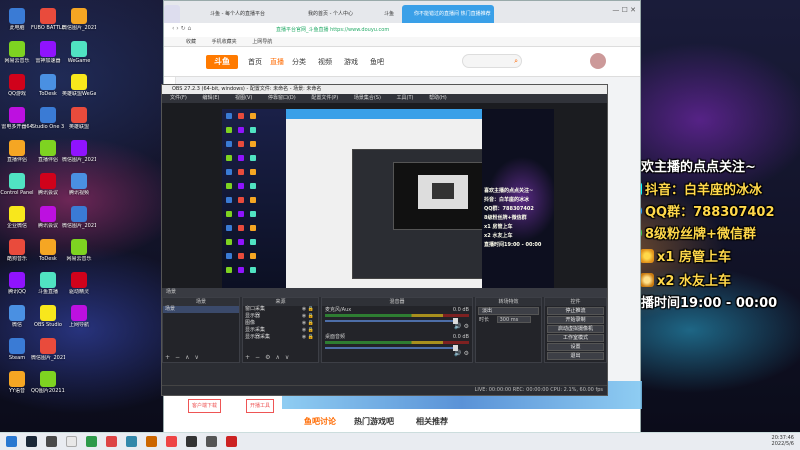 This screenshot has height=450, width=800. Describe the element at coordinates (31, 441) in the screenshot. I see `steam-taskbar-icon` at that location.